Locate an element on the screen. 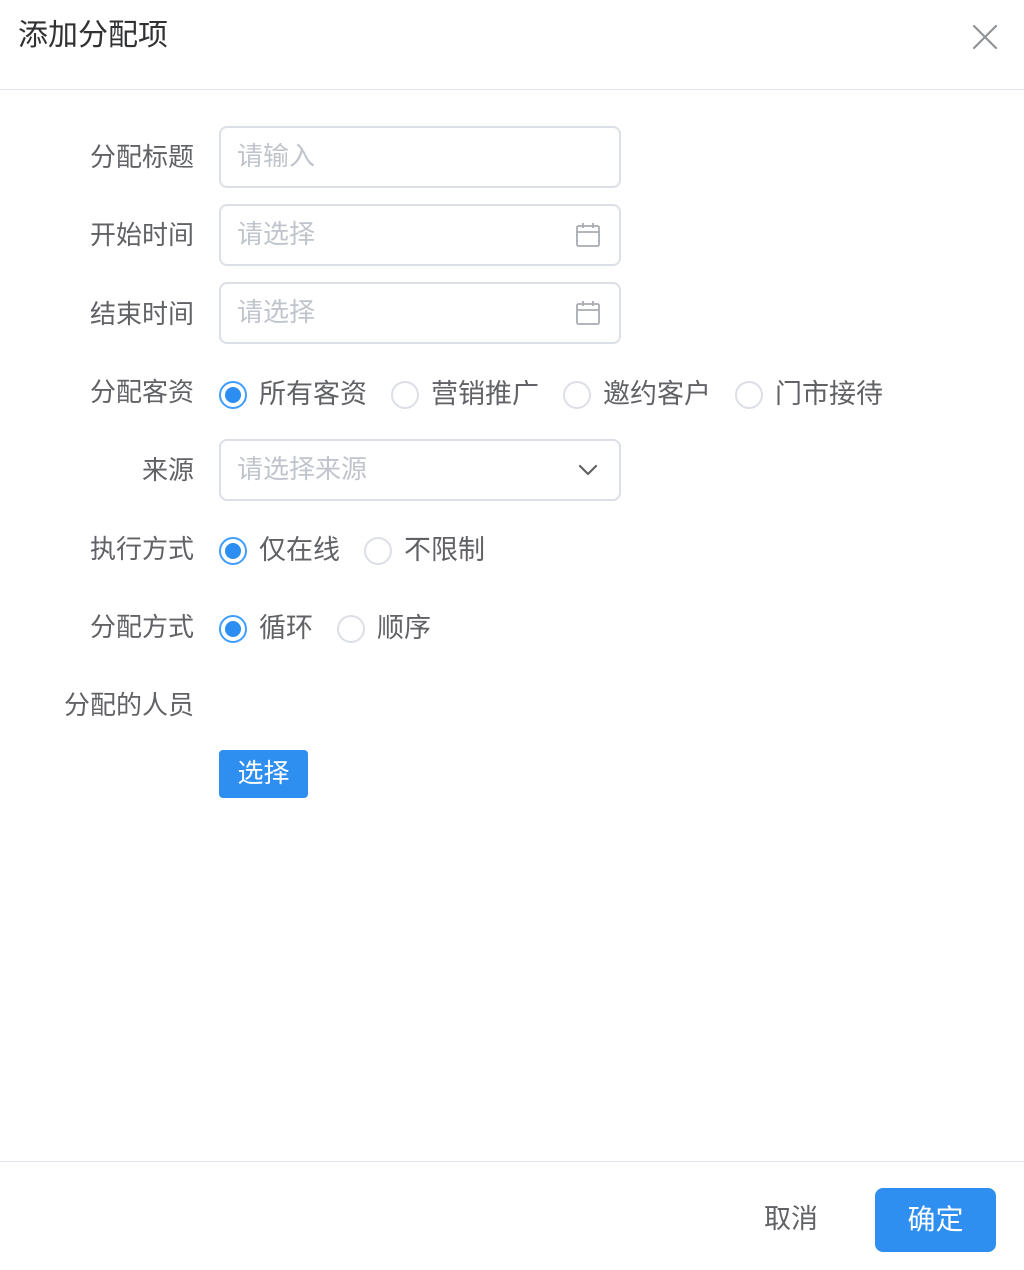 The height and width of the screenshot is (1270, 1024). radio-online-only: 仅在线 is located at coordinates (279, 551).